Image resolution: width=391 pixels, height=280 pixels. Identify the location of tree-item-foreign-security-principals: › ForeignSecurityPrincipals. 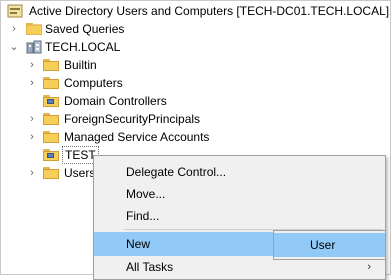
(196, 119).